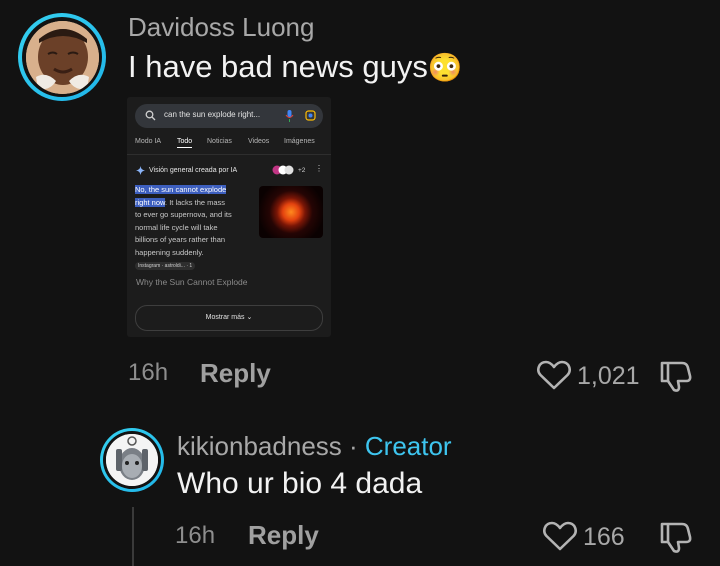 Image resolution: width=720 pixels, height=566 pixels. I want to click on comment-timestamp: 16h, so click(148, 372).